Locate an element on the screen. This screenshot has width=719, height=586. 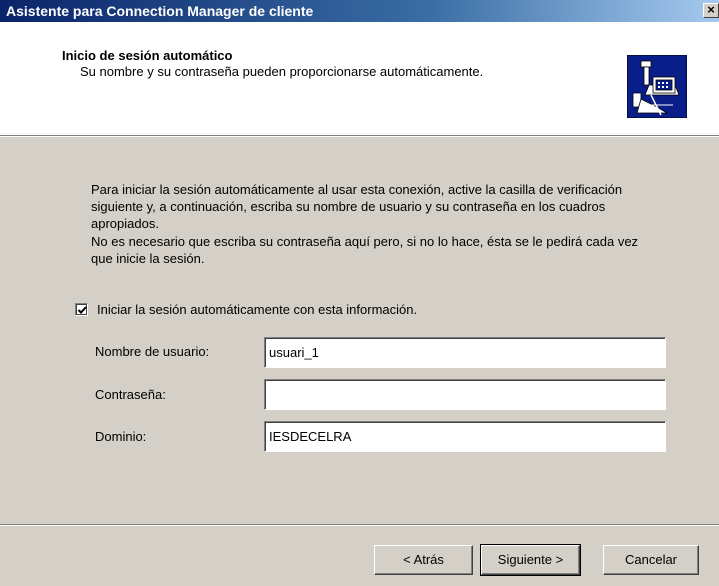
header-divider is located at coordinates (359, 136).